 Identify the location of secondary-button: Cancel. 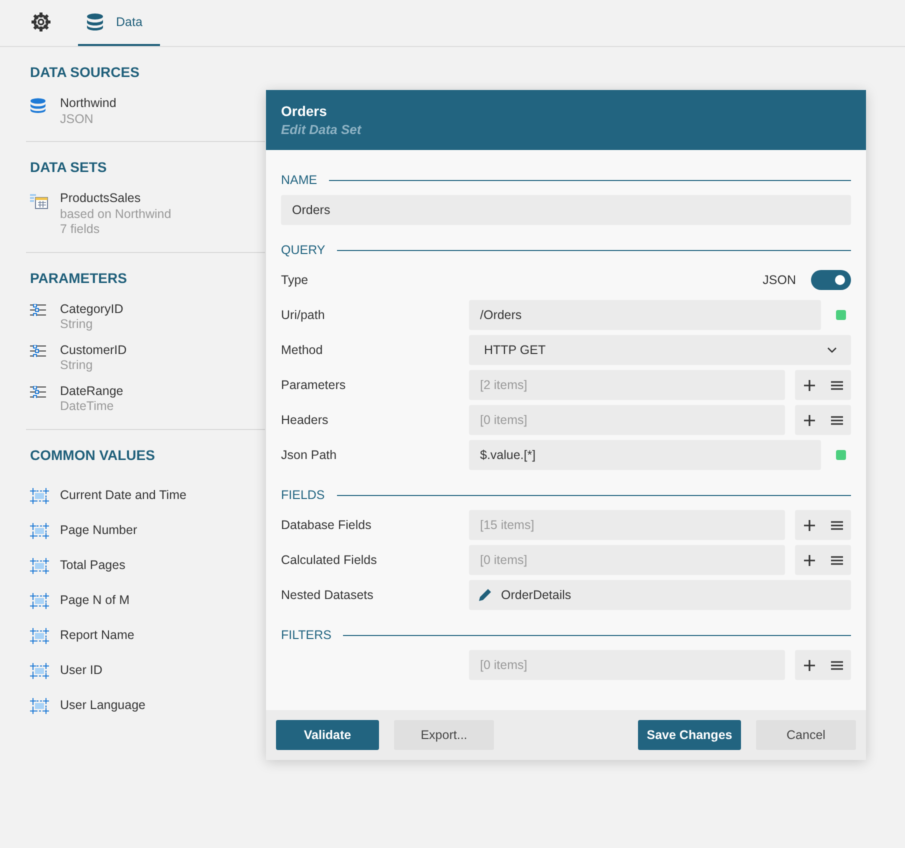
(806, 735).